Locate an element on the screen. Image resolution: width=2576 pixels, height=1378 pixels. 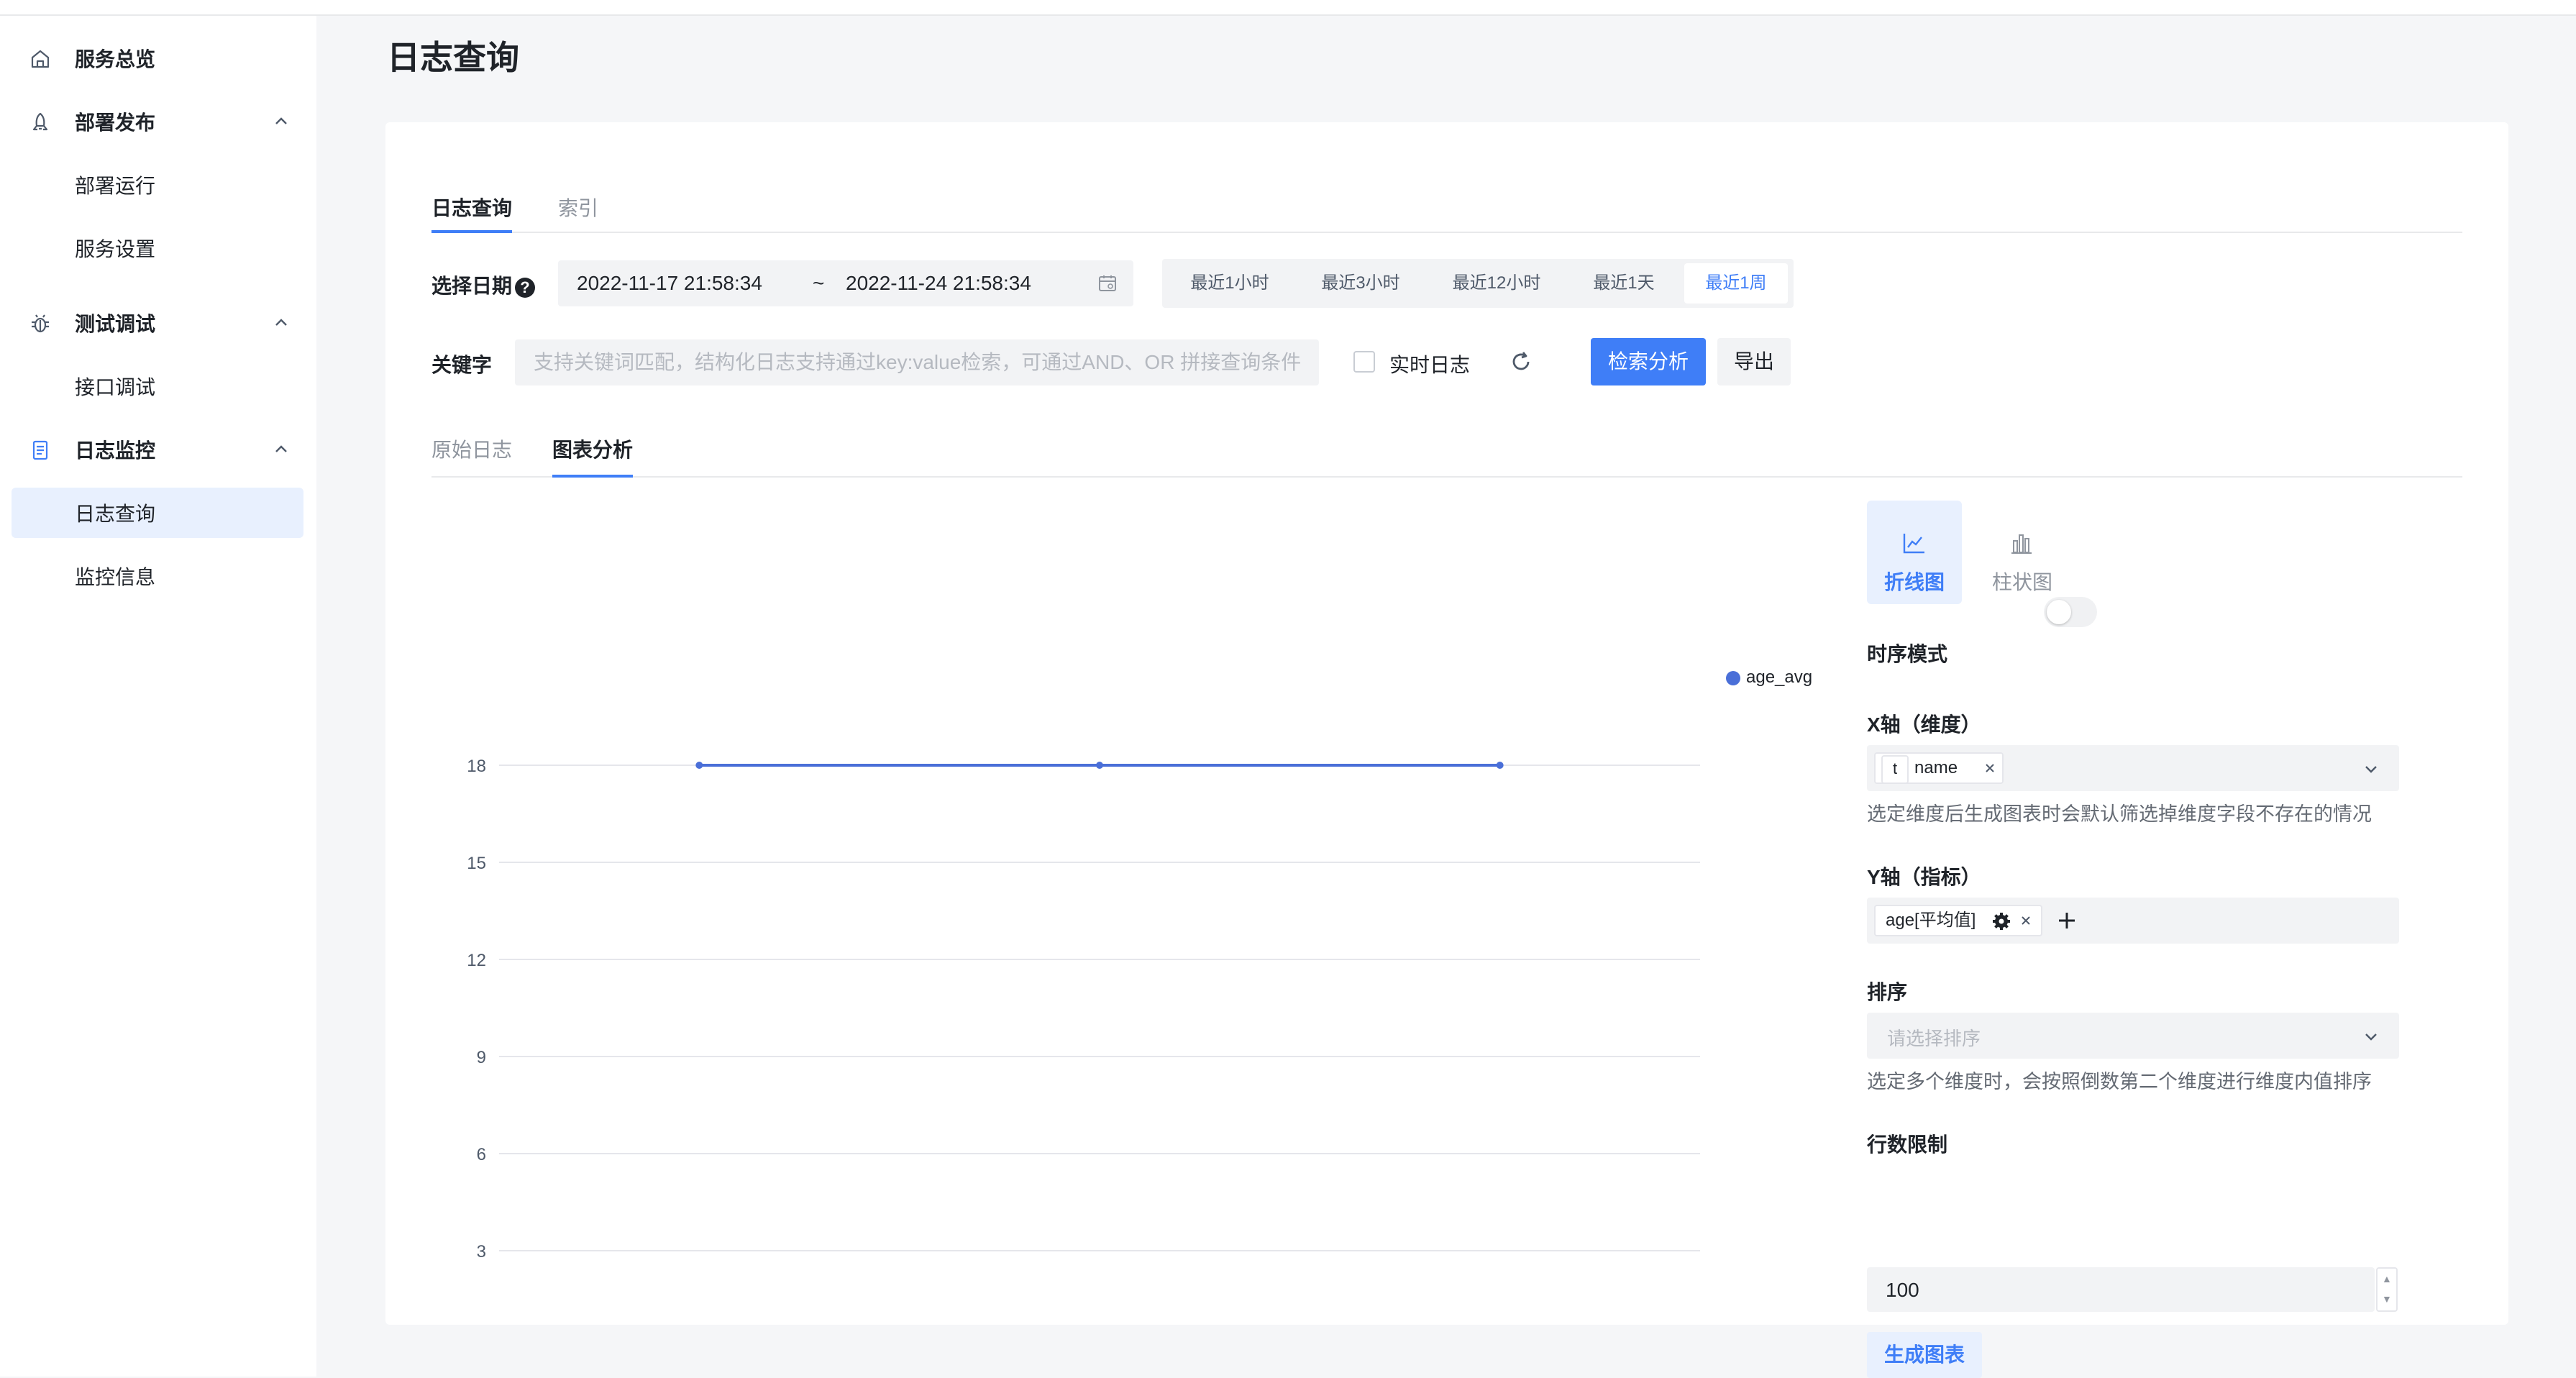
y-axis-select: age[平均值] is located at coordinates (2133, 921).